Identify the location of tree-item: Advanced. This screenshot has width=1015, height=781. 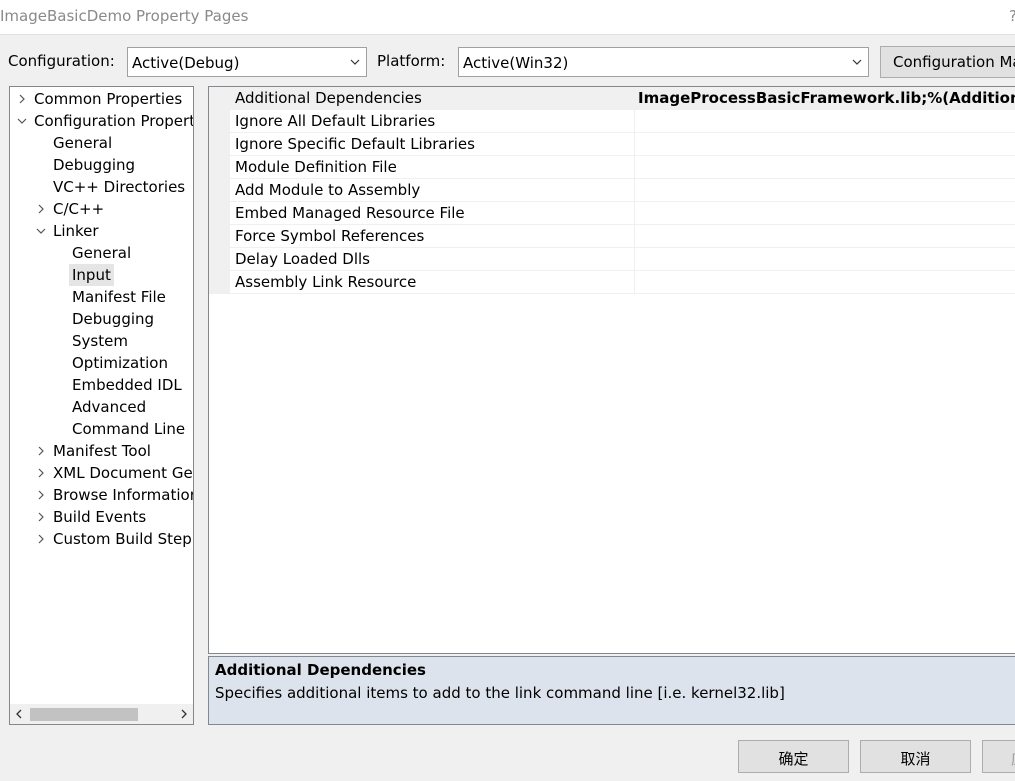
(101, 407).